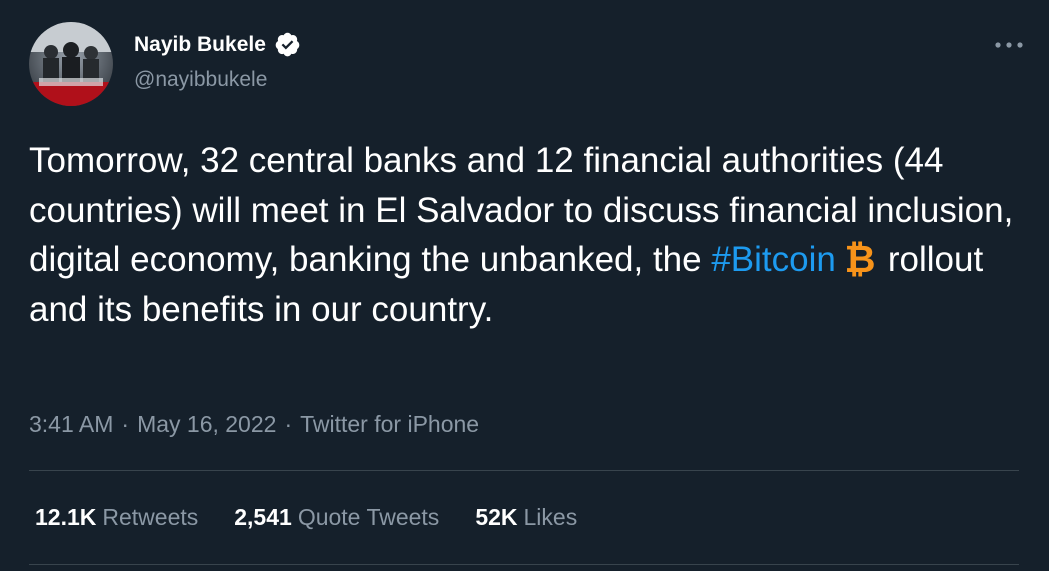  I want to click on author-handle: @nayibbukele, so click(200, 80).